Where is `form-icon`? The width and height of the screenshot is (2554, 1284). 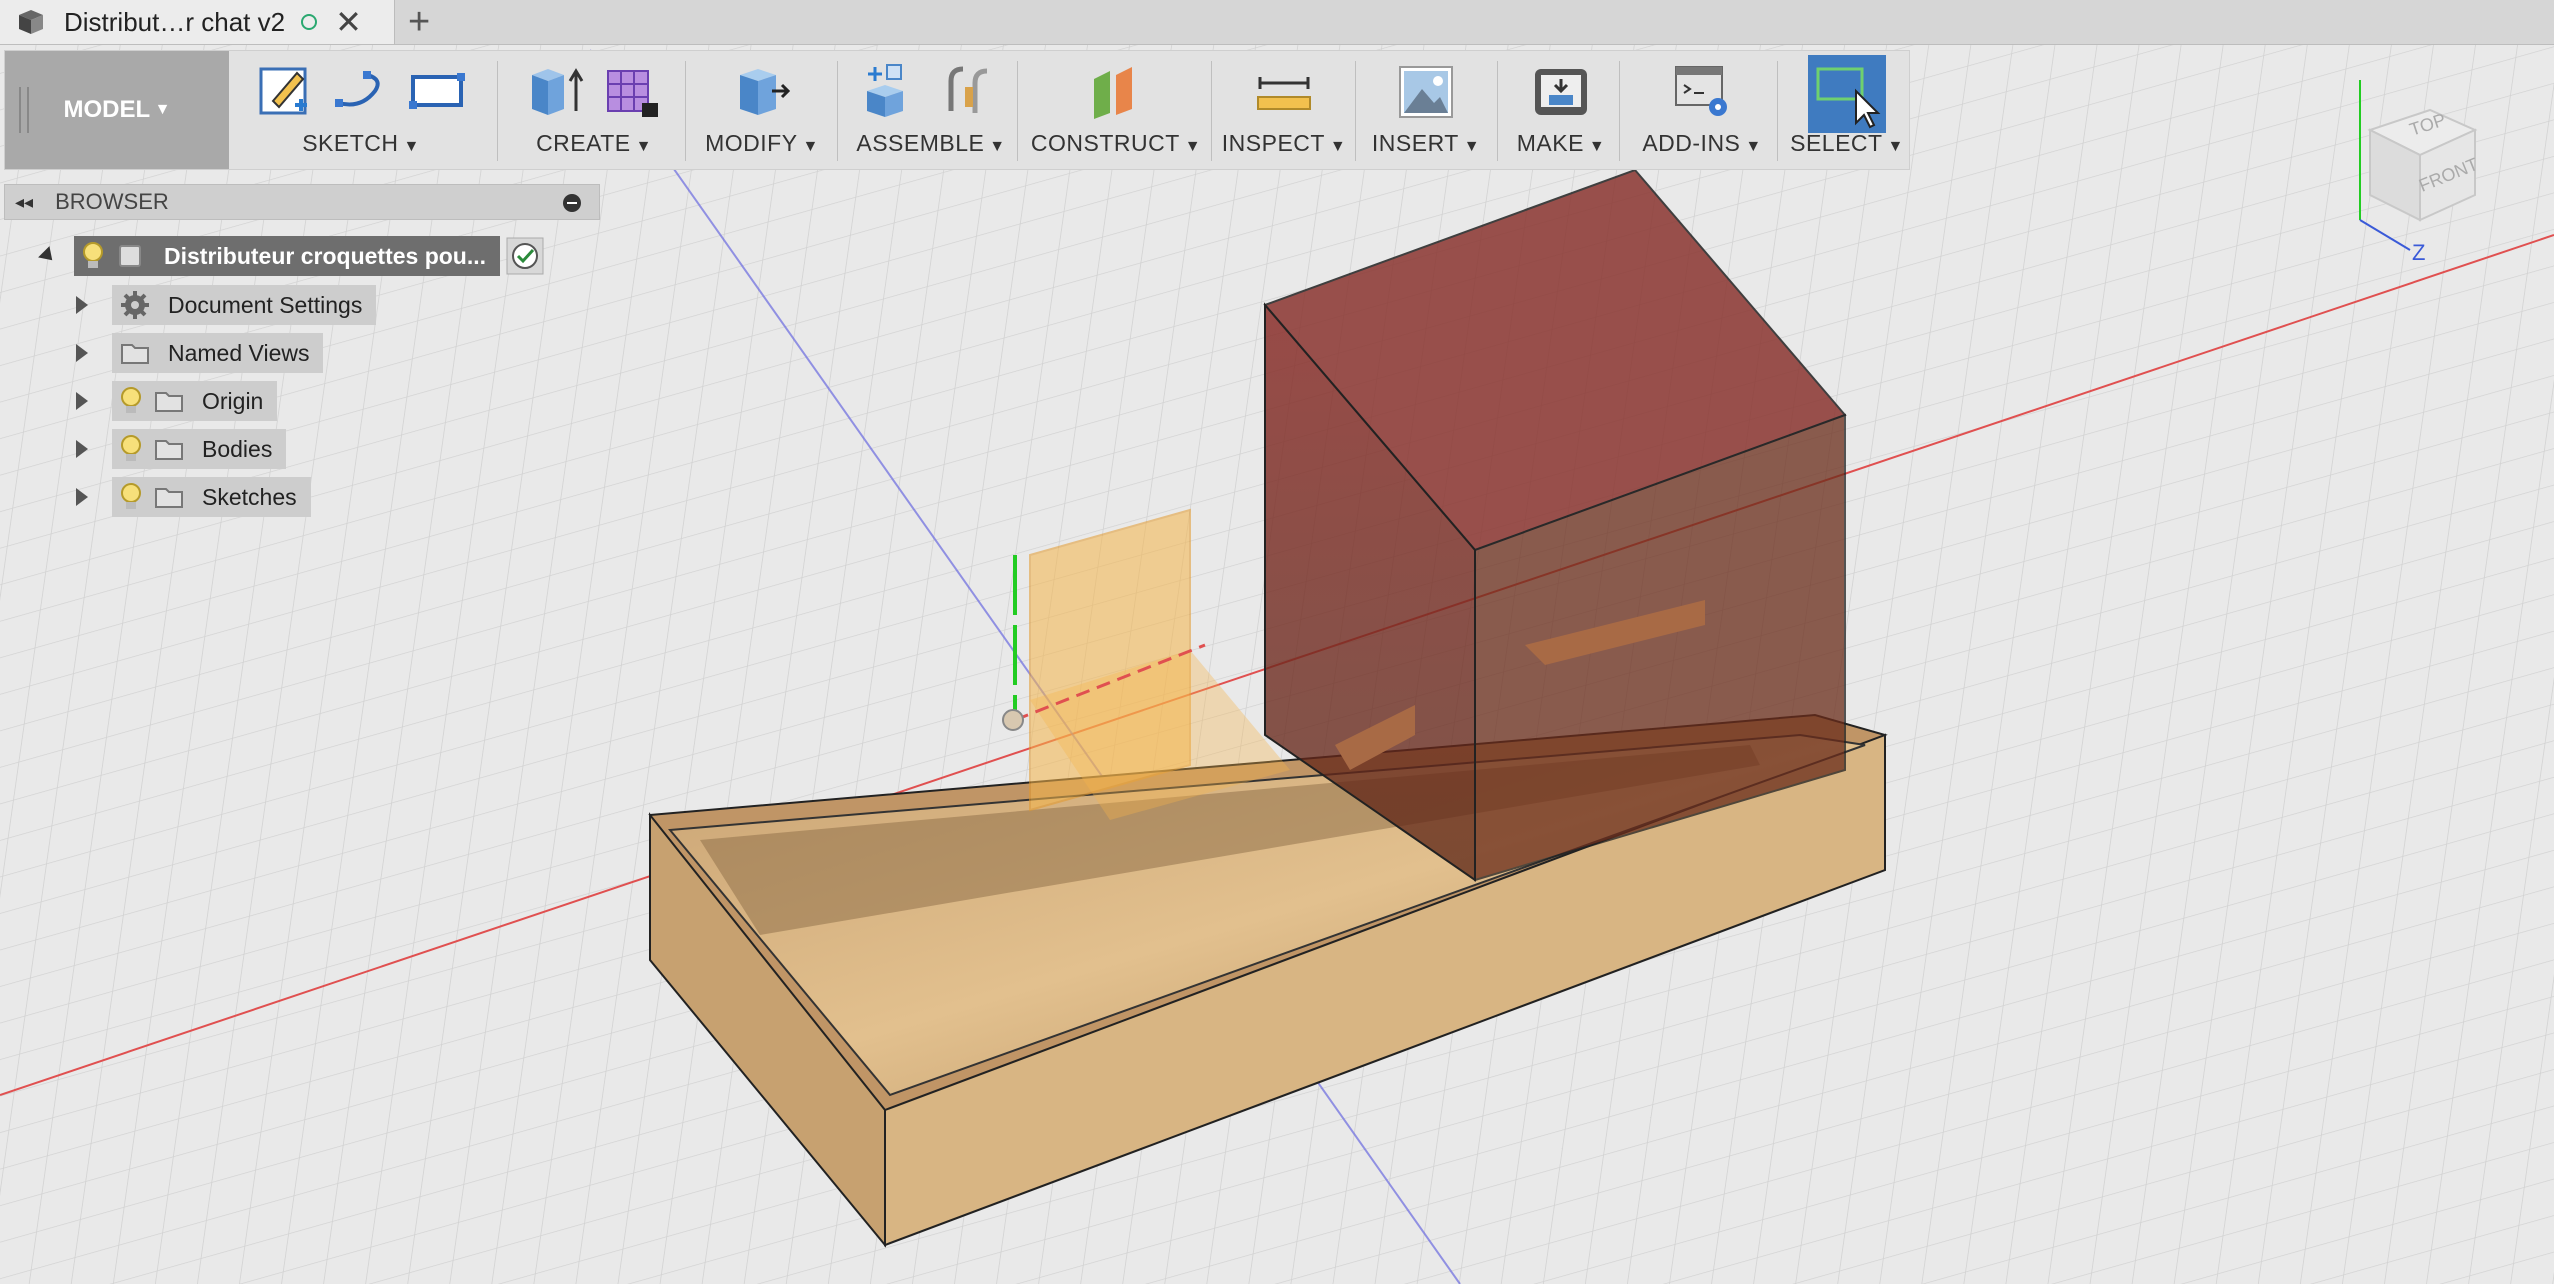
form-icon is located at coordinates (632, 91).